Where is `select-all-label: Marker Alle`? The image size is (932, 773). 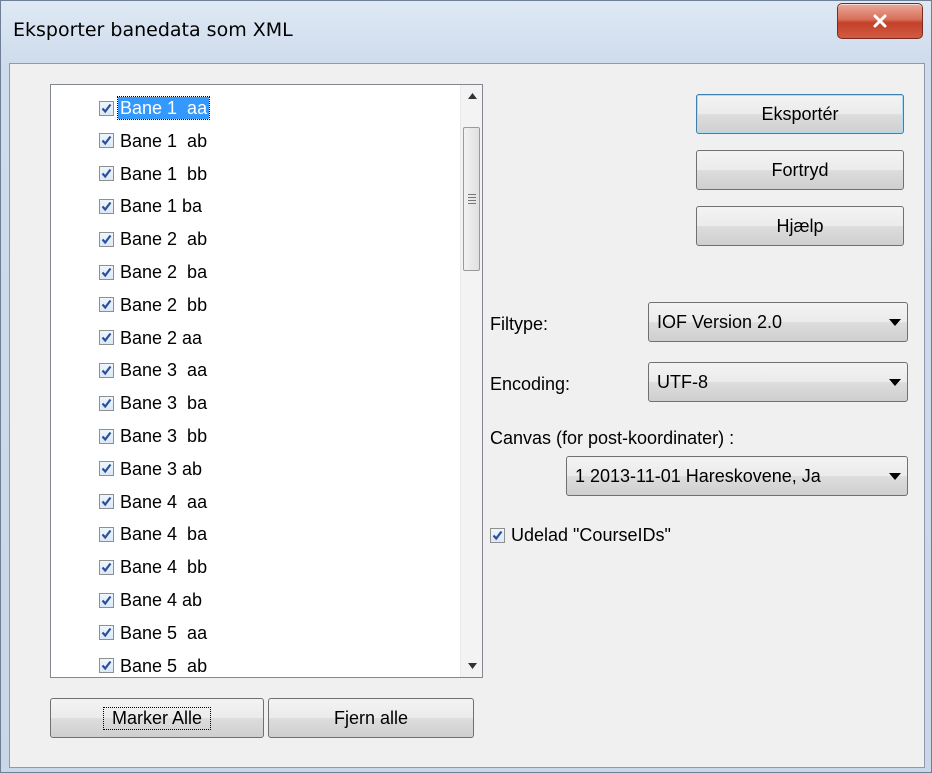 select-all-label: Marker Alle is located at coordinates (157, 718).